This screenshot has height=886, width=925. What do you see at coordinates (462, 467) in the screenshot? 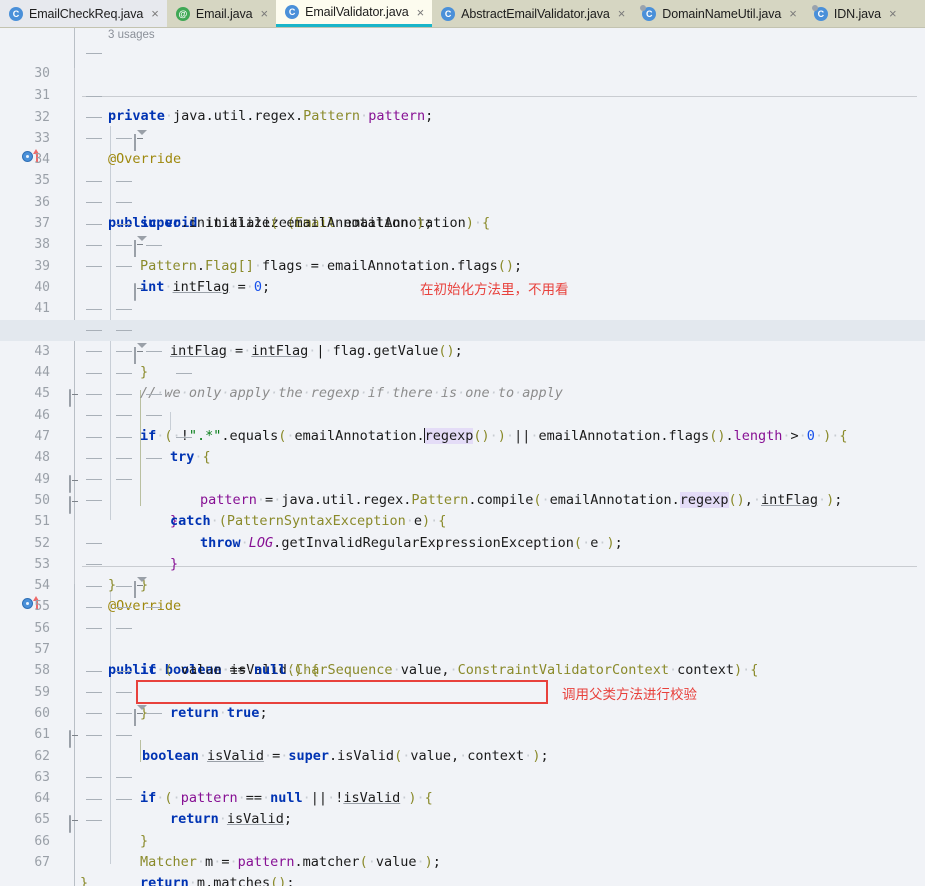
I see `code-line-47: 47 catch·(PatternSyntaxException·e)·{` at bounding box center [462, 467].